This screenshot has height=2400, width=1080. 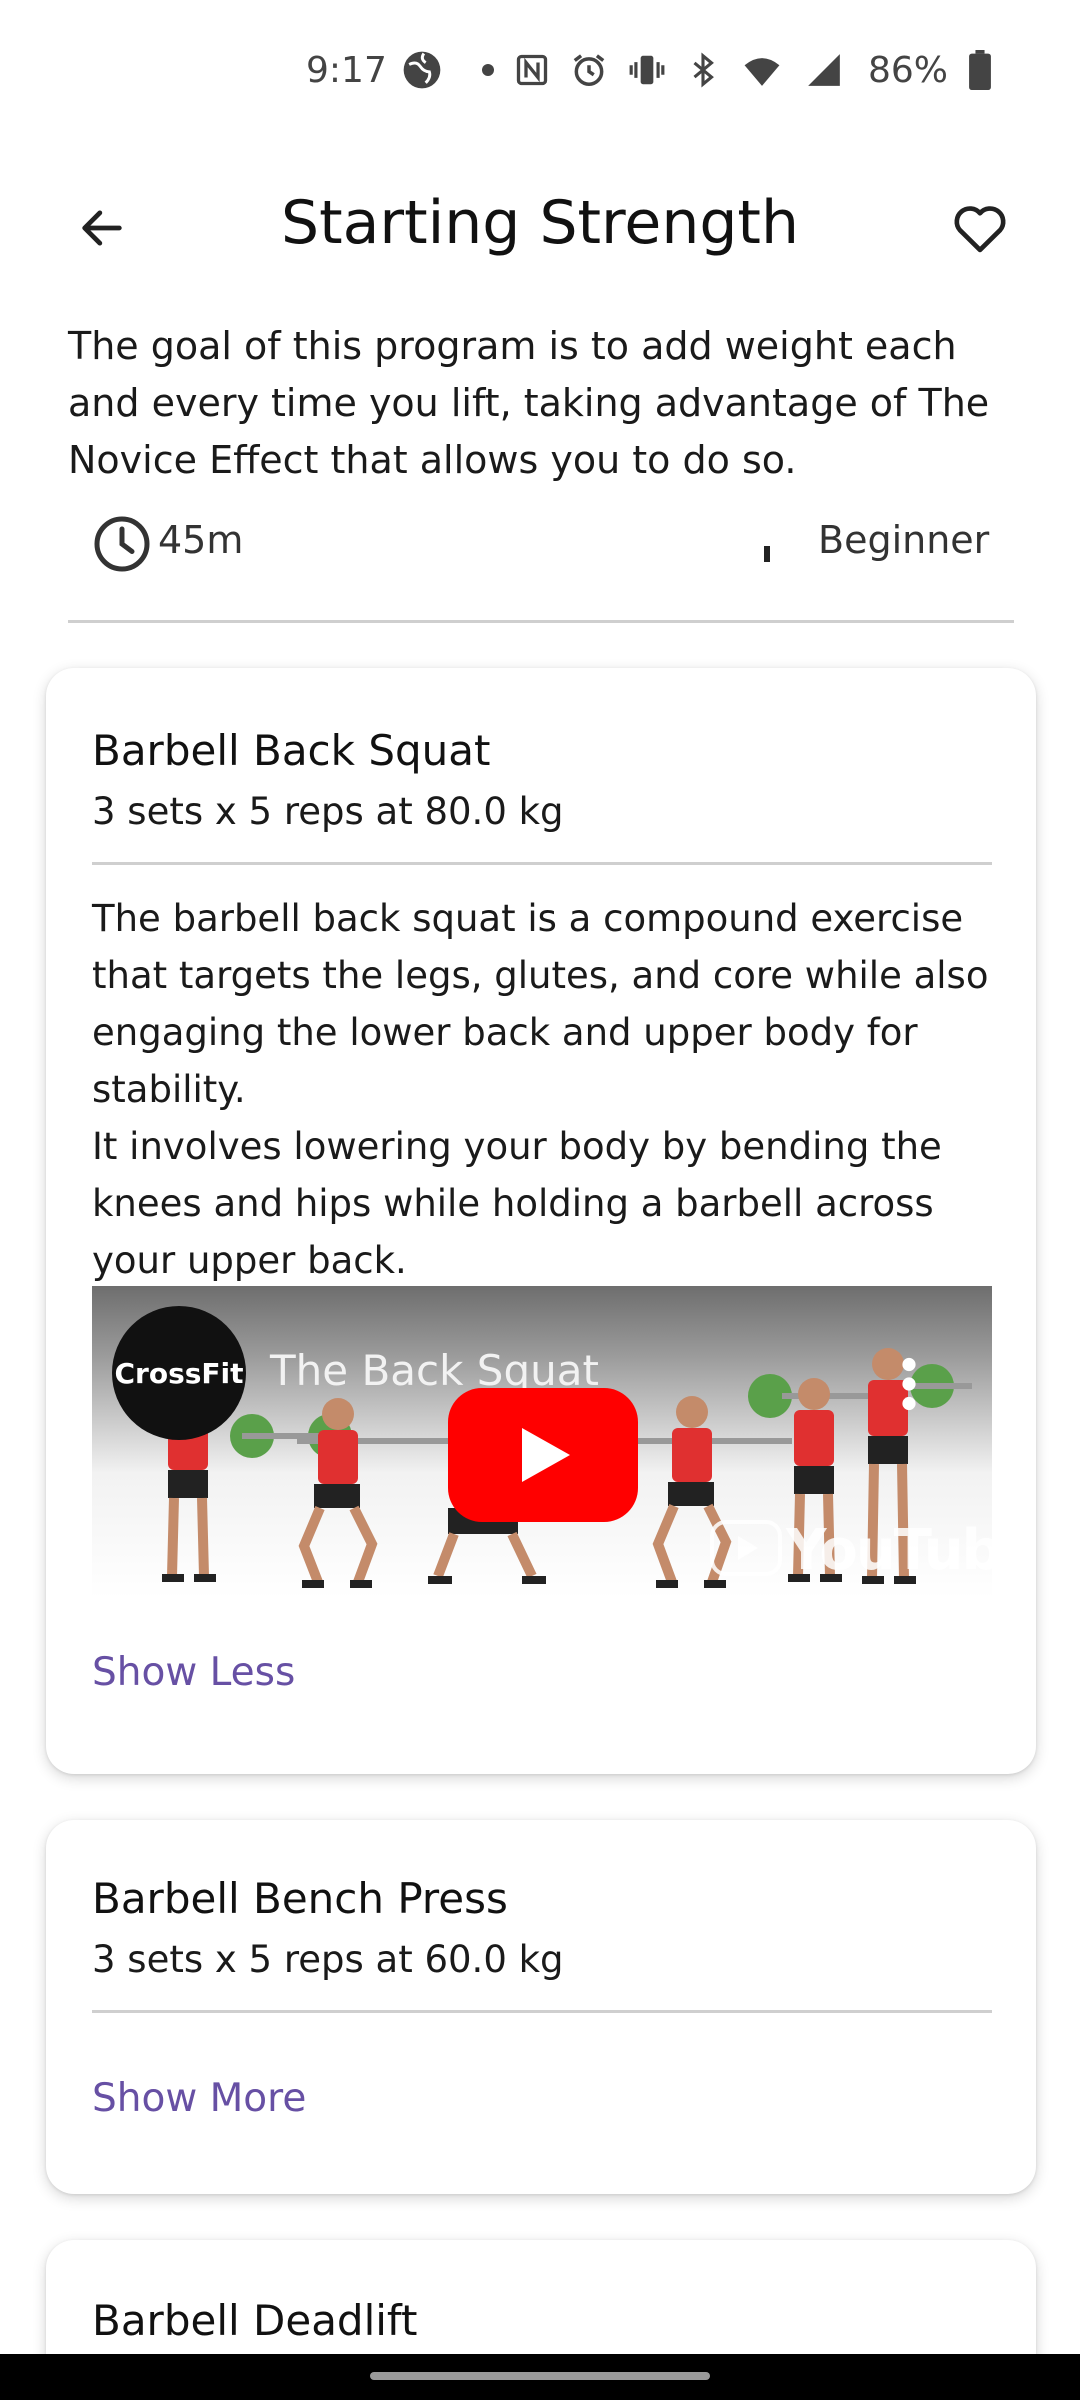 What do you see at coordinates (422, 70) in the screenshot?
I see `globe-icon` at bounding box center [422, 70].